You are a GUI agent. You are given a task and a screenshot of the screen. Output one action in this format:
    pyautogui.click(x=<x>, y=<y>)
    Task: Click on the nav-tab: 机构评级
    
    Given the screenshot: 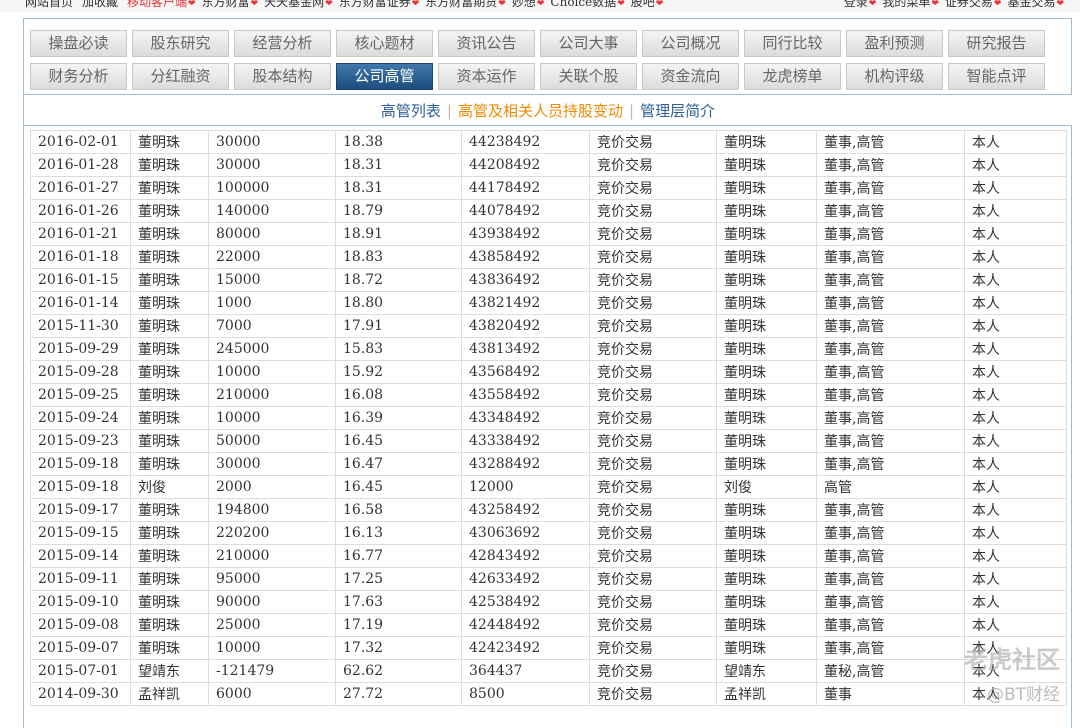 What is the action you would take?
    pyautogui.click(x=894, y=76)
    